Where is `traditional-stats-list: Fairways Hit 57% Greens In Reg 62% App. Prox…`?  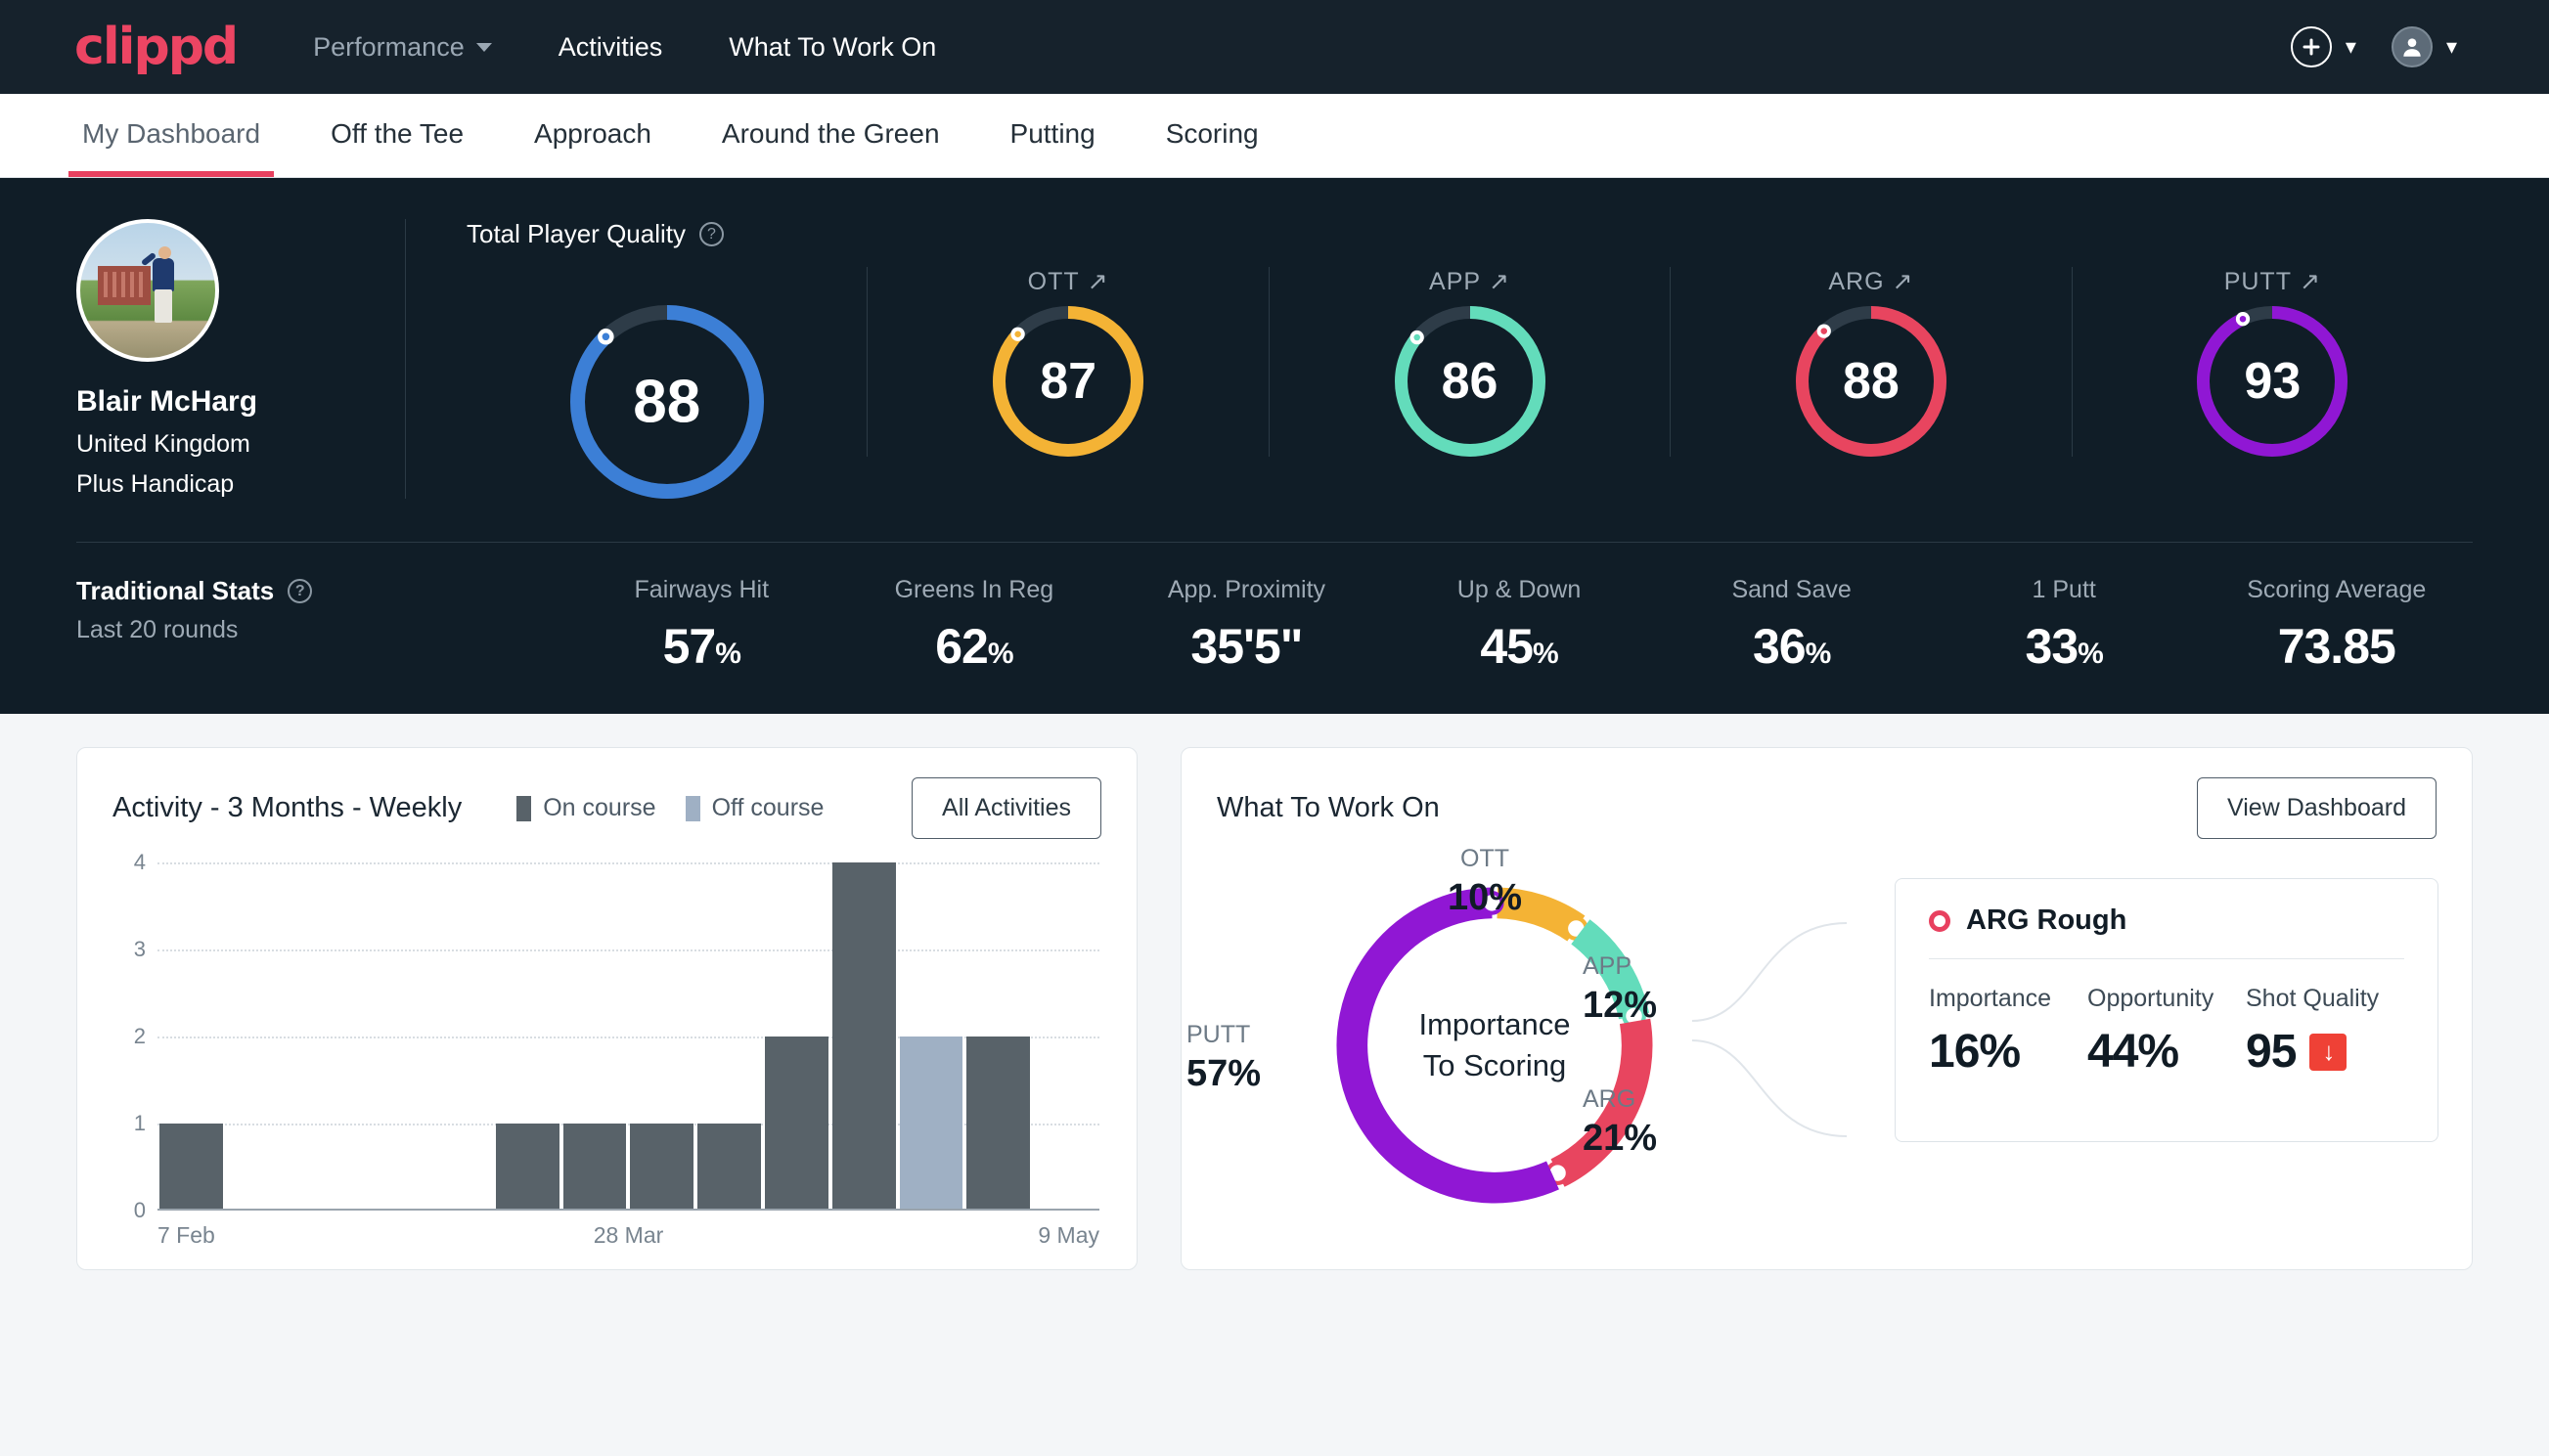 traditional-stats-list: Fairways Hit 57% Greens In Reg 62% App. Prox… is located at coordinates (1519, 625).